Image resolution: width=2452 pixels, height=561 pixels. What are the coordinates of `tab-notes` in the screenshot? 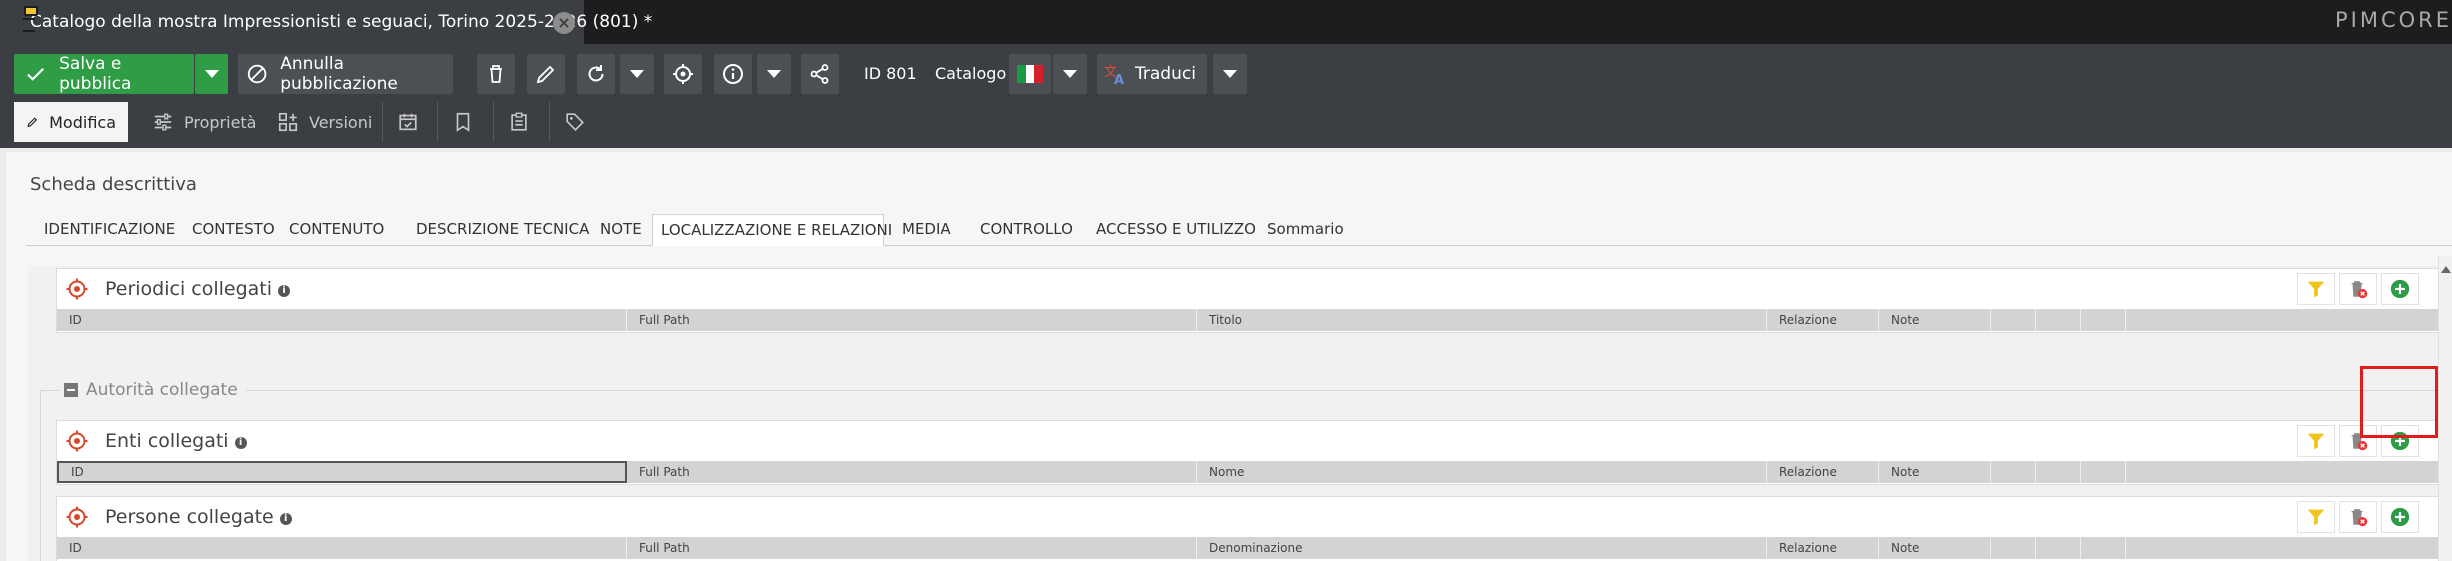 It's located at (462, 122).